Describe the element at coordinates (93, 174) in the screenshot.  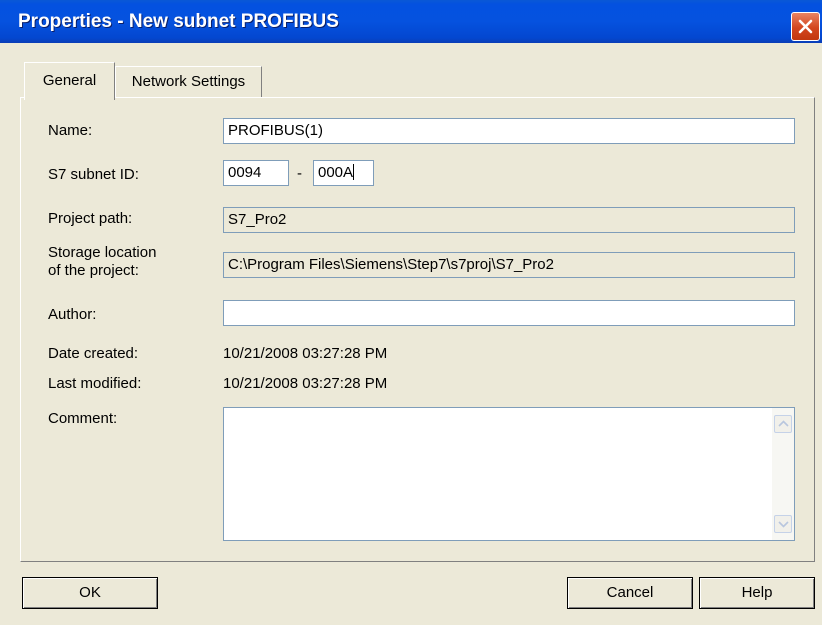
I see `subnet-id-label: S7 subnet ID:` at that location.